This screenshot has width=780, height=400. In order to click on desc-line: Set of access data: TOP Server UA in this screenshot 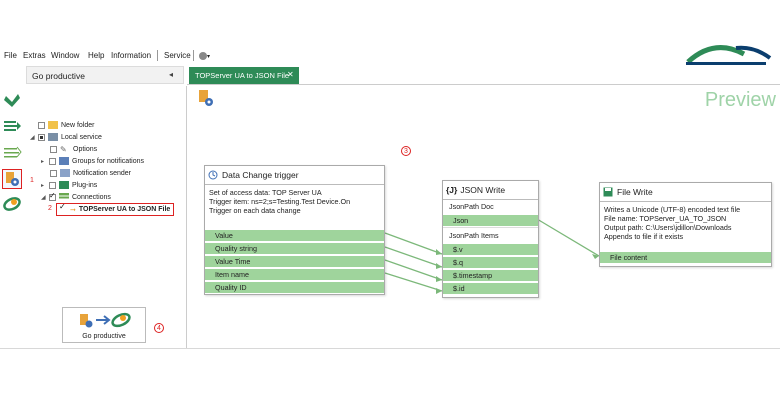, I will do `click(265, 192)`.